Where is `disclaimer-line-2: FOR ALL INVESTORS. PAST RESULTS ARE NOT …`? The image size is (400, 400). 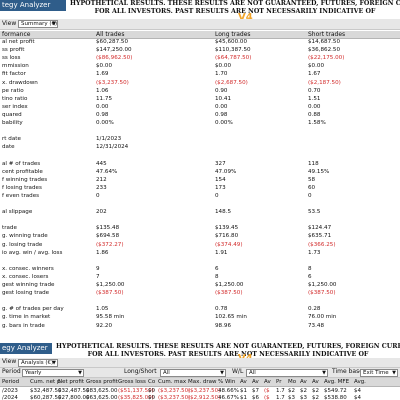 disclaimer-line-2: FOR ALL INVESTORS. PAST RESULTS ARE NOT … is located at coordinates (235, 11).